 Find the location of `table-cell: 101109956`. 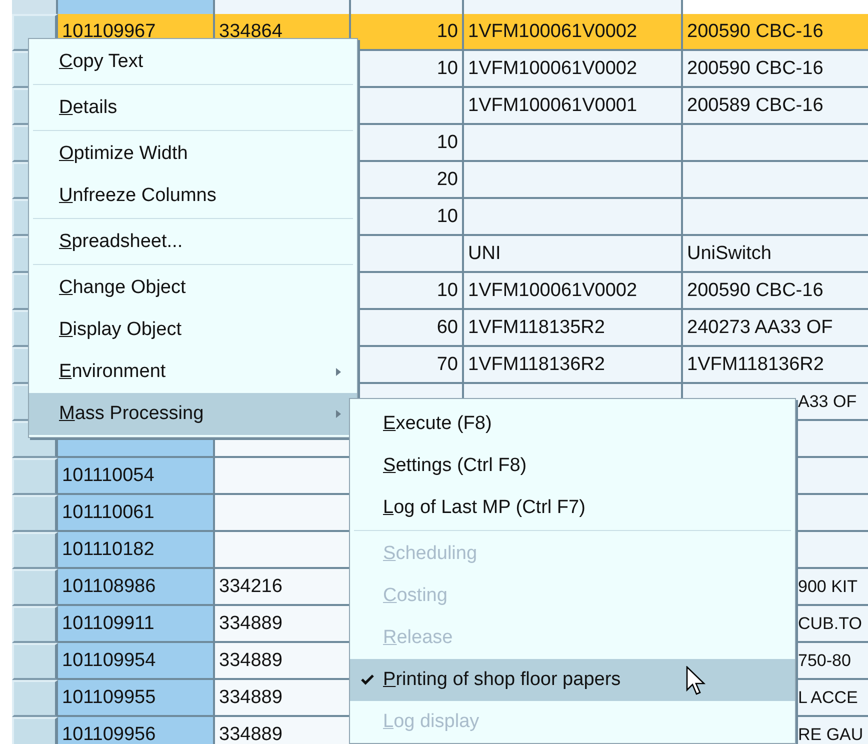

table-cell: 101109956 is located at coordinates (109, 734).